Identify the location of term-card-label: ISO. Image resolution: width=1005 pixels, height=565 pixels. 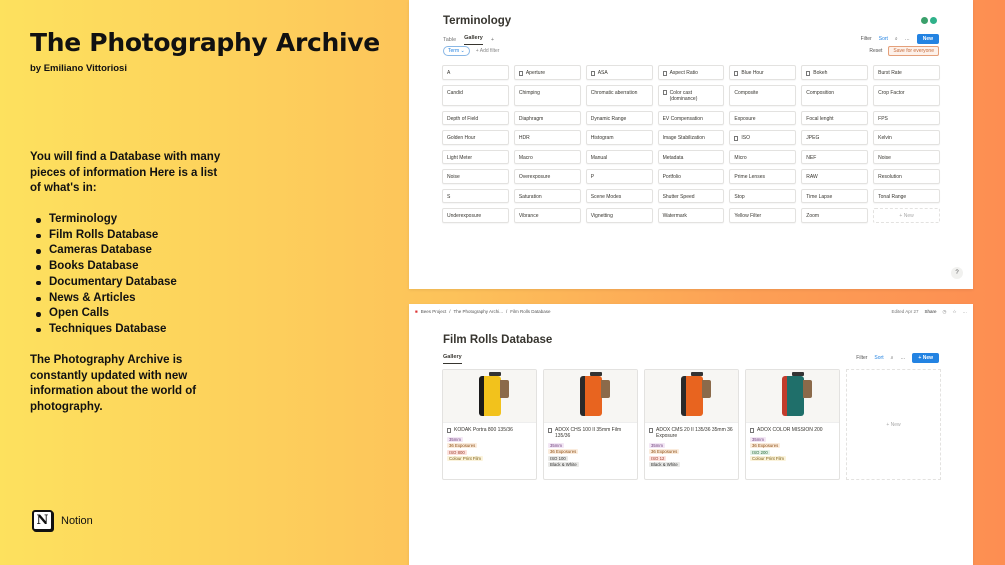
(746, 138).